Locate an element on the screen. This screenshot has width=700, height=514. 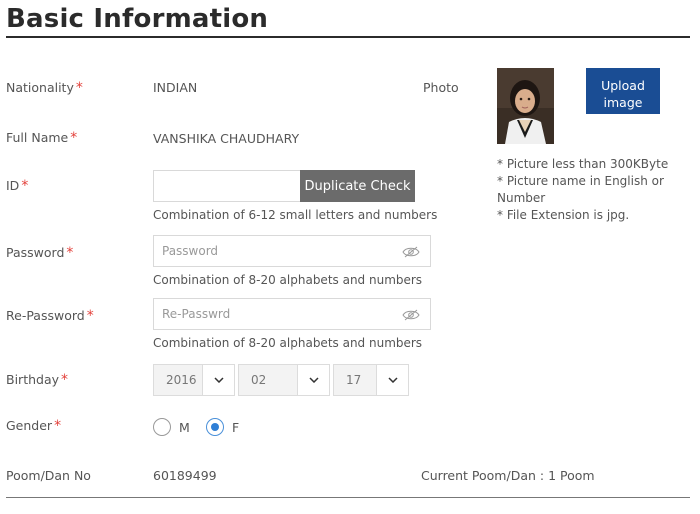
current-poom-dan: Current Poom/Dan : 1 Poom is located at coordinates (508, 475).